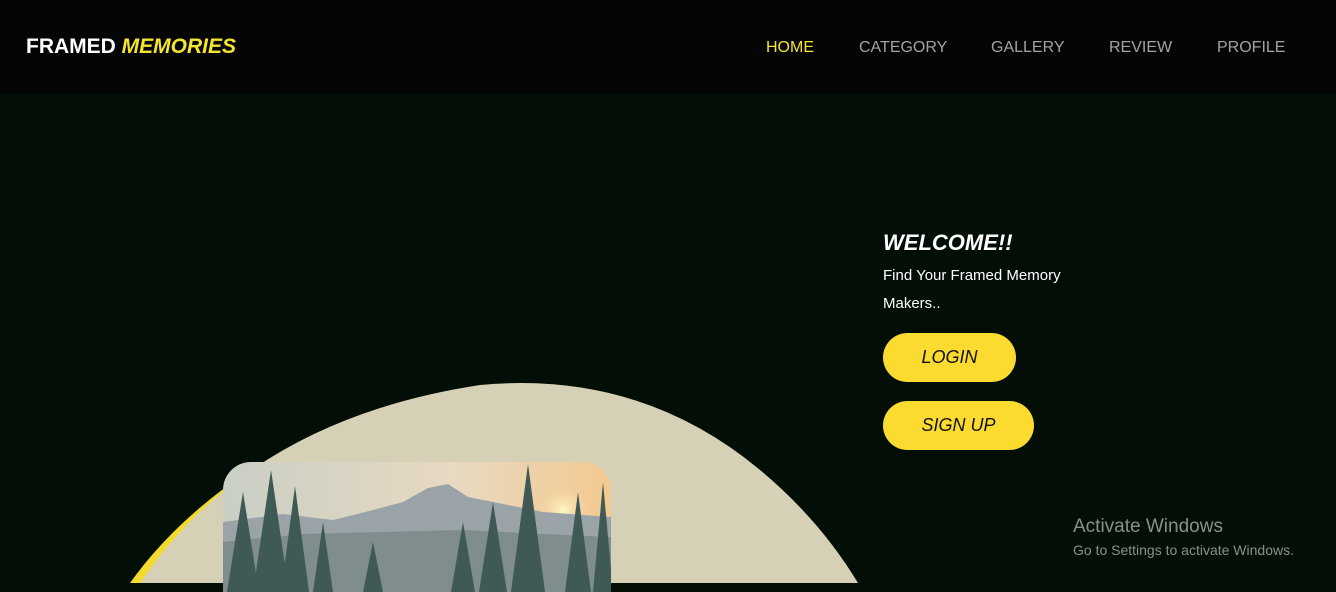 This screenshot has height=592, width=1336. Describe the element at coordinates (949, 357) in the screenshot. I see `login-button: LOGIN` at that location.